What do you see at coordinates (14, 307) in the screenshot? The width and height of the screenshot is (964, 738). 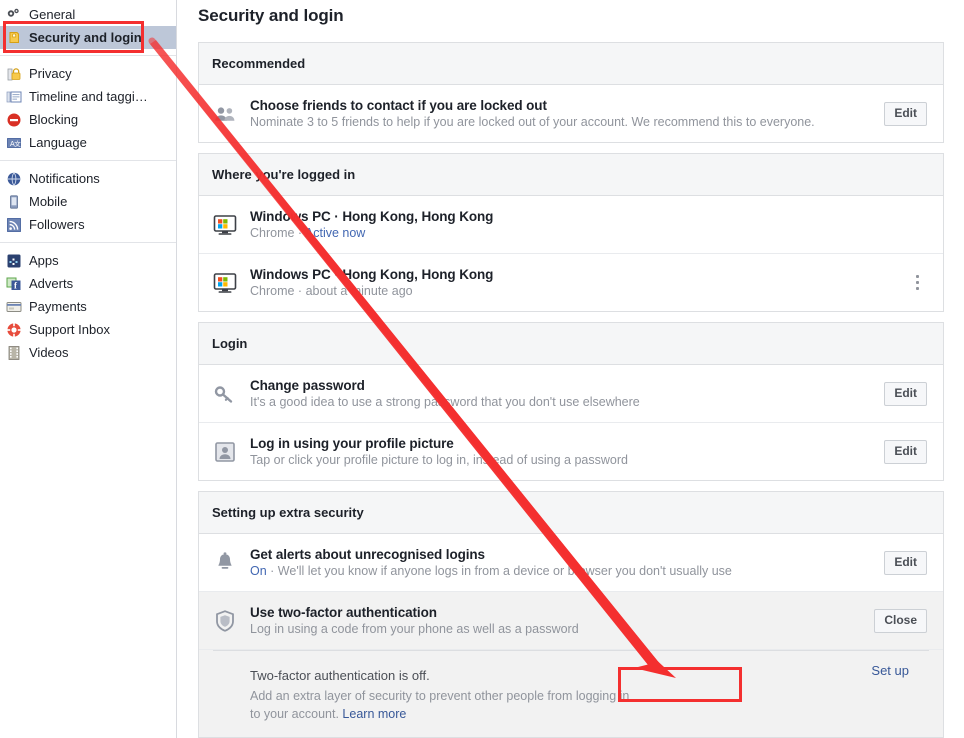 I see `payments-icon` at bounding box center [14, 307].